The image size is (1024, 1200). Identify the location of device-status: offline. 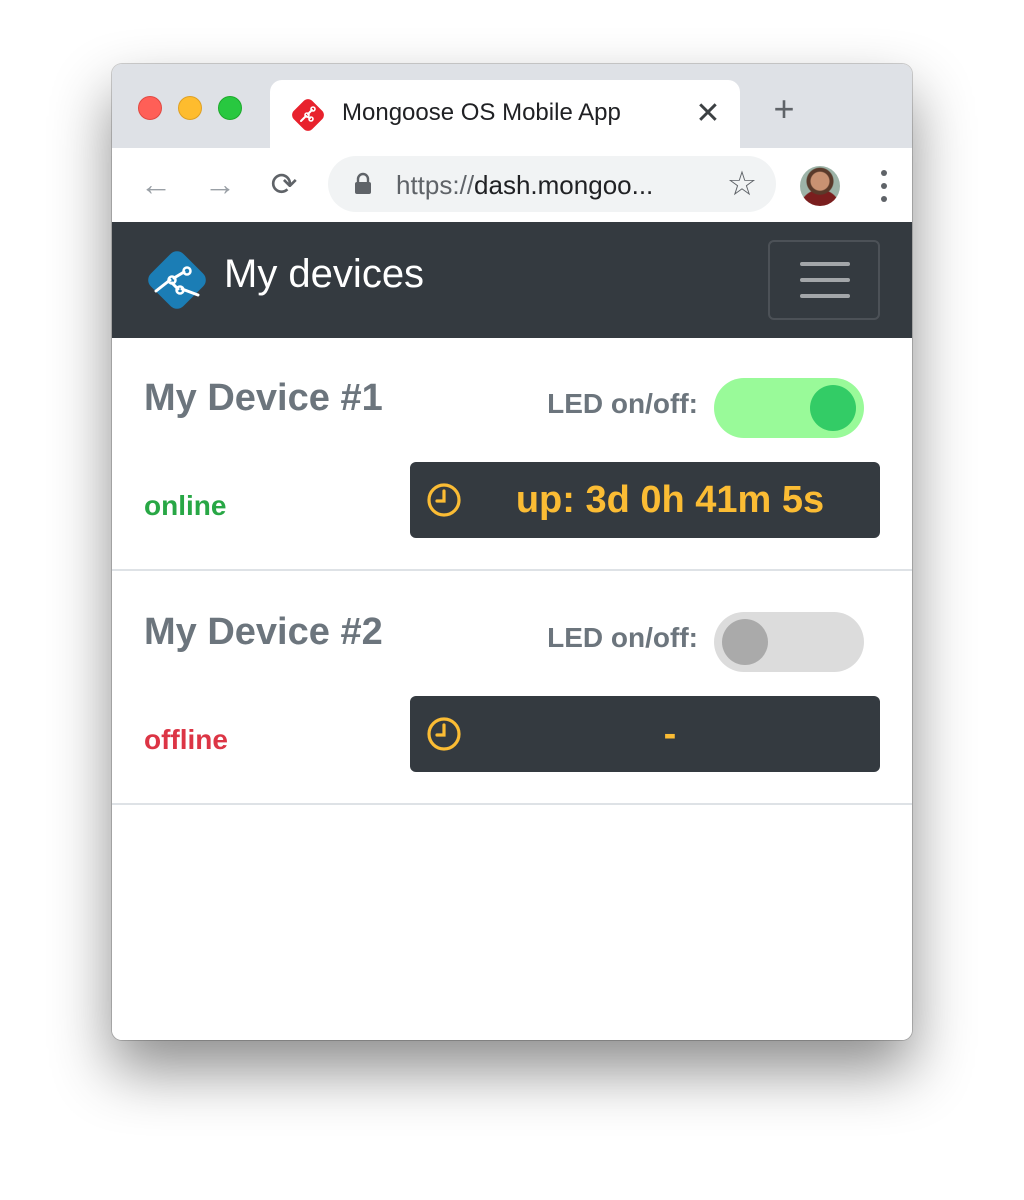
(186, 739).